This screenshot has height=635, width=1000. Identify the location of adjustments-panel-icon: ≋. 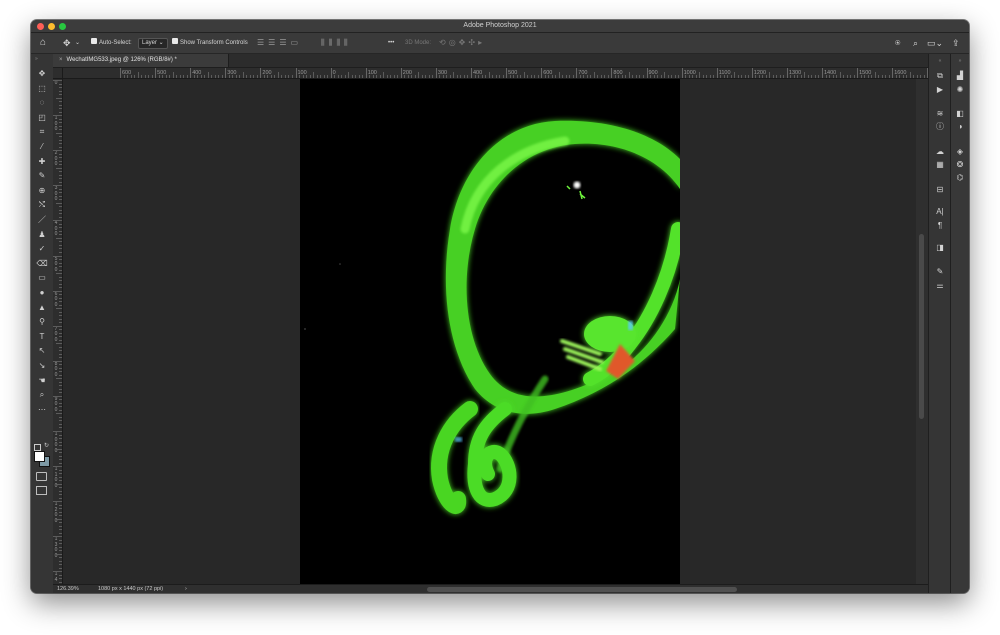
(940, 113).